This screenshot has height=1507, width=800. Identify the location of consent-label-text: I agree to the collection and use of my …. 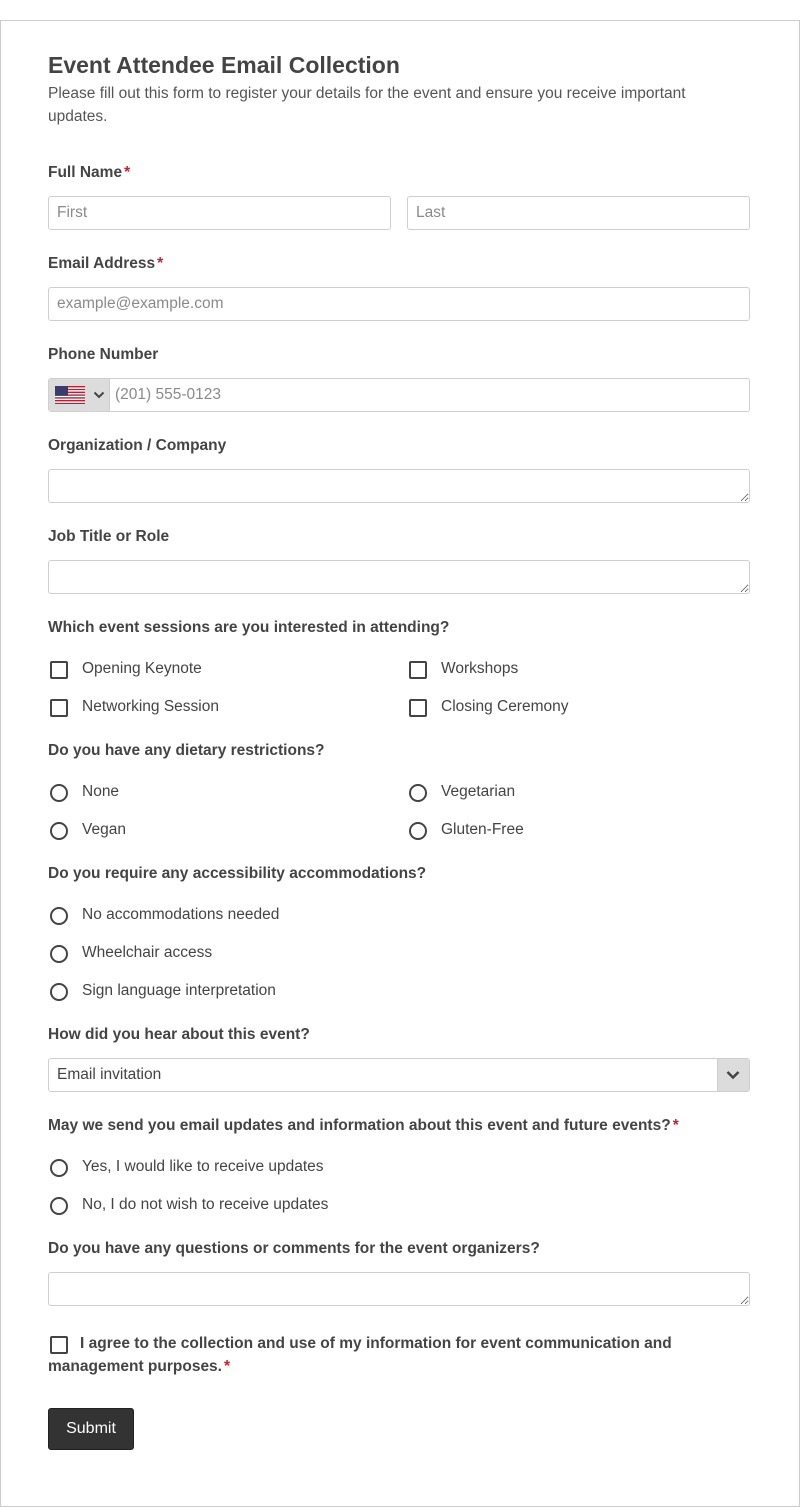
(360, 1355).